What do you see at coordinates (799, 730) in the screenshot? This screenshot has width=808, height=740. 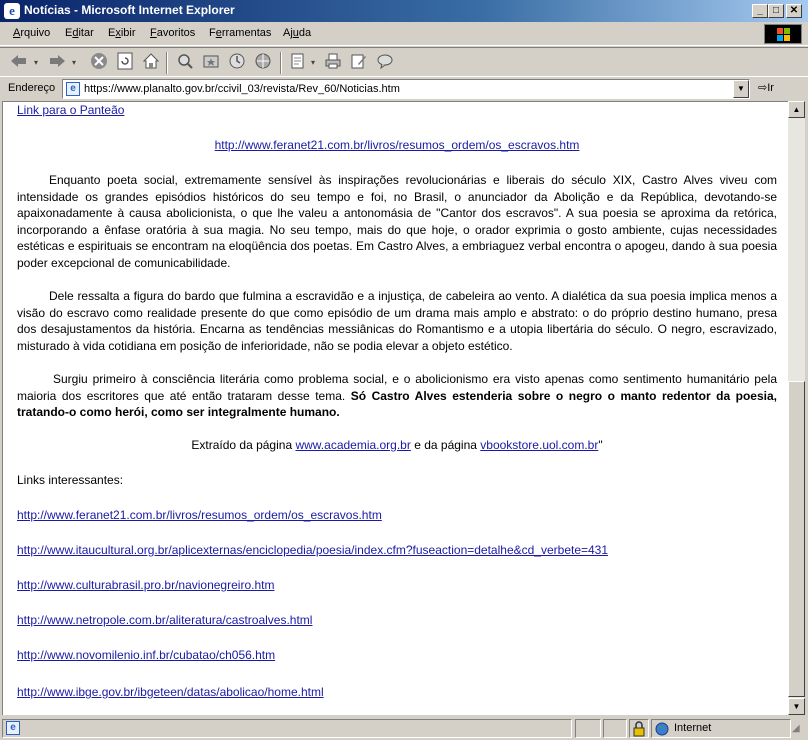 I see `resize-grip-icon: ◢` at bounding box center [799, 730].